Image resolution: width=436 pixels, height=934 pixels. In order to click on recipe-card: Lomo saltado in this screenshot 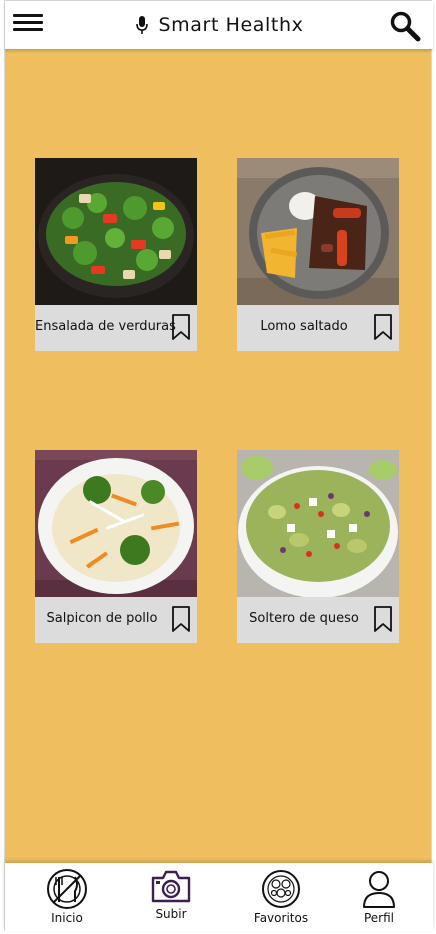, I will do `click(318, 254)`.